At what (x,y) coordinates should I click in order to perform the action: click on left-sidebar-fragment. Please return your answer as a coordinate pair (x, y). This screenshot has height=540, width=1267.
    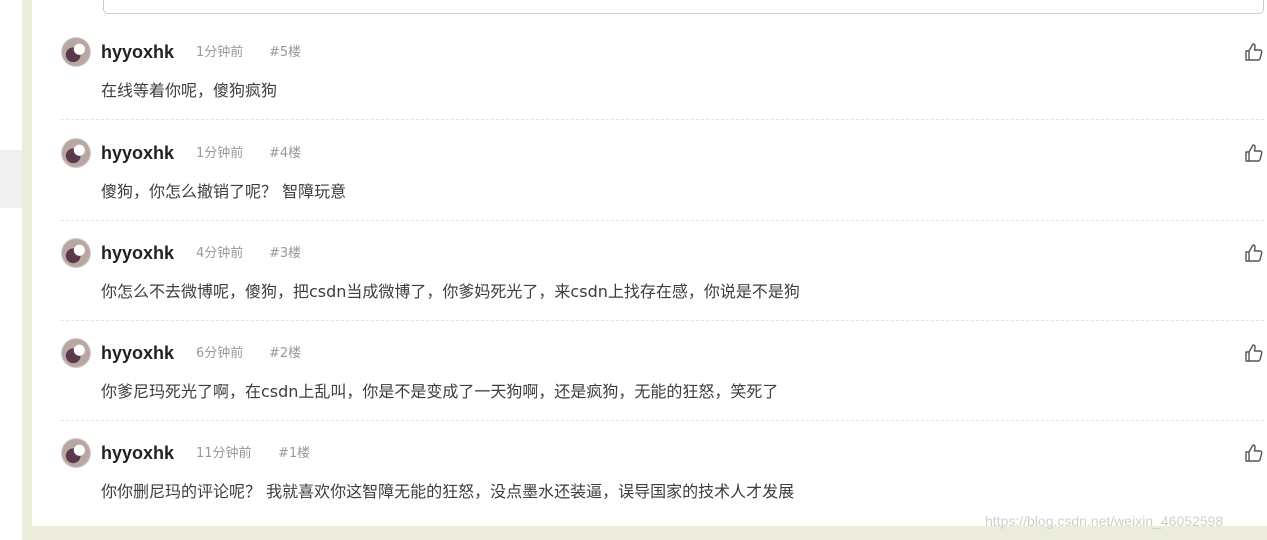
    Looking at the image, I should click on (11, 270).